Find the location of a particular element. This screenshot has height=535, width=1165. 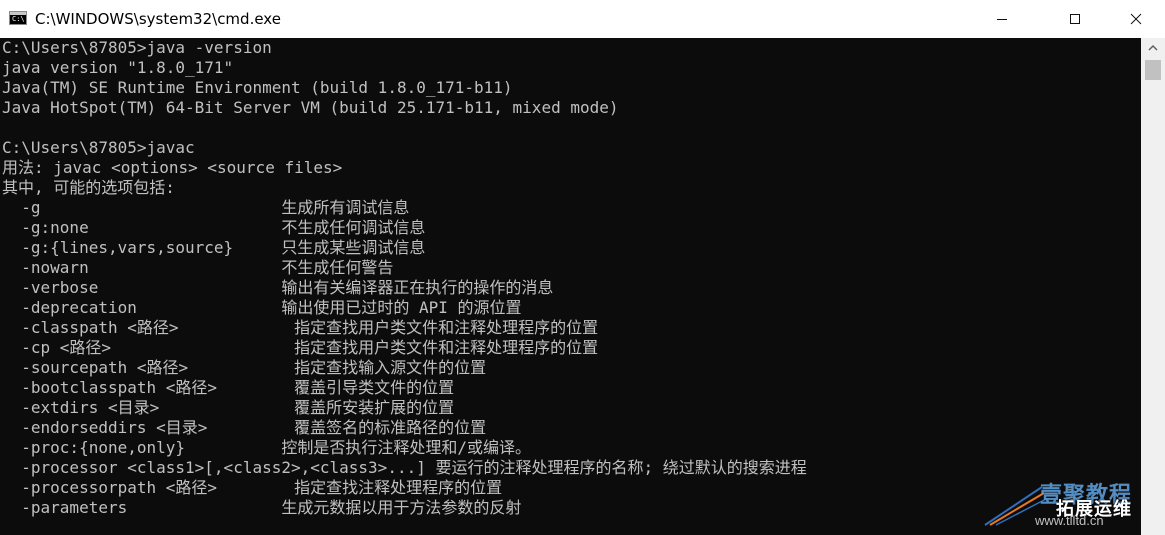

console-line: C:\Users\87805>java -version is located at coordinates (137, 47).